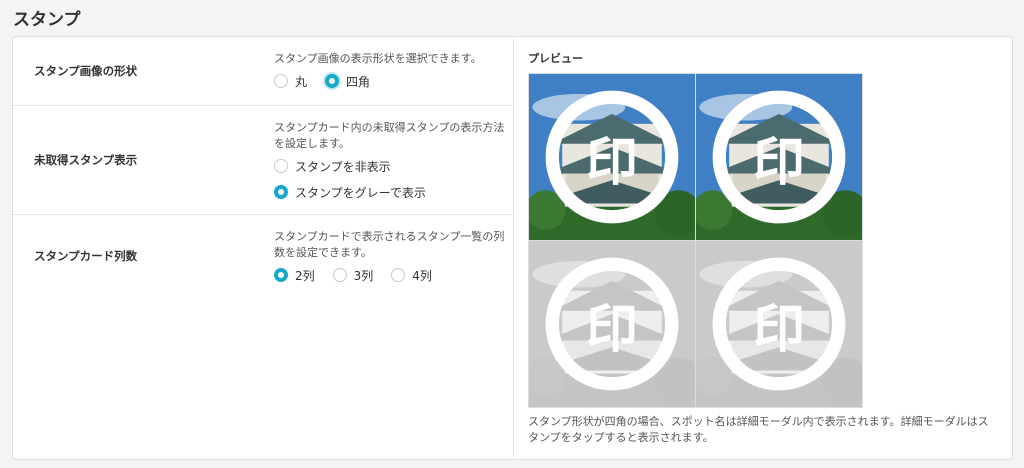 The height and width of the screenshot is (468, 1024). Describe the element at coordinates (290, 81) in the screenshot. I see `shape-option-circle: 丸` at that location.